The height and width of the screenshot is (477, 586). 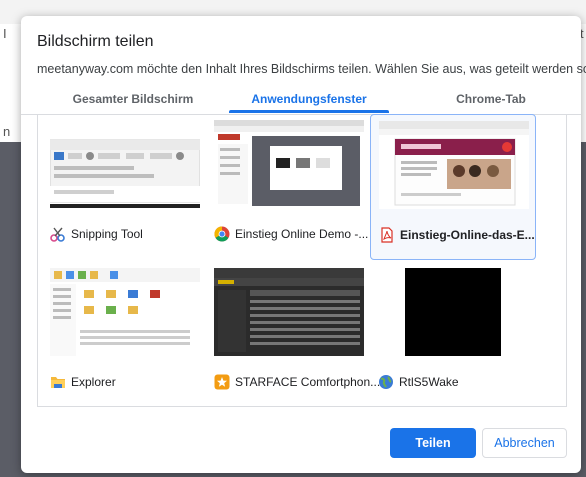 I want to click on scissors-icon, so click(x=57, y=234).